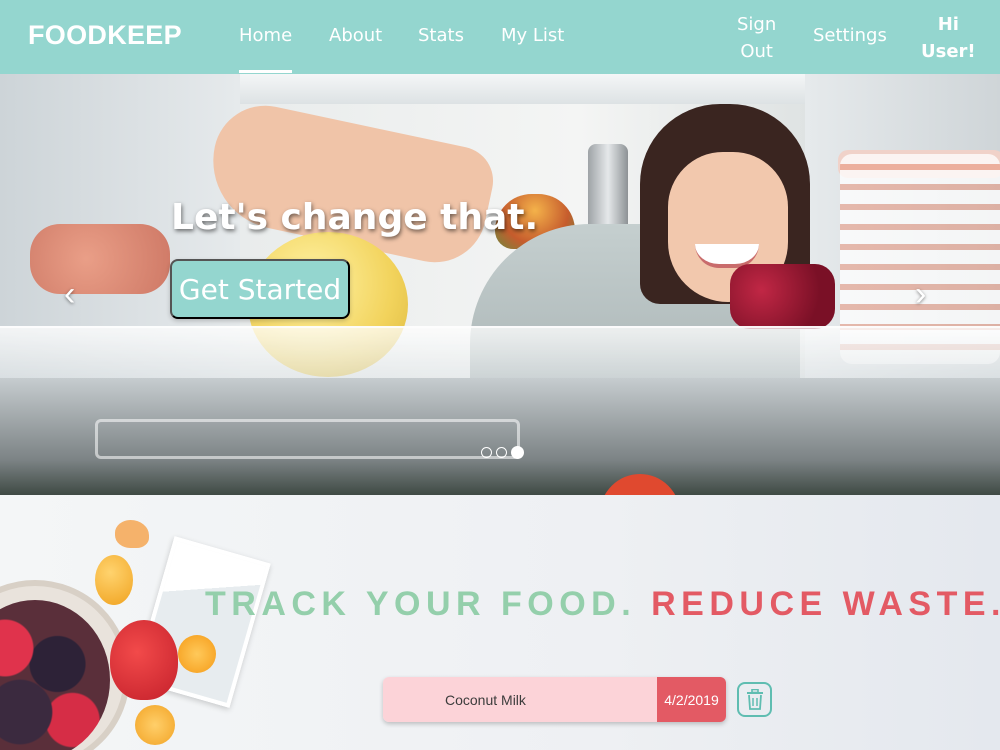  Describe the element at coordinates (500, 352) in the screenshot. I see `fridge-shelf` at that location.